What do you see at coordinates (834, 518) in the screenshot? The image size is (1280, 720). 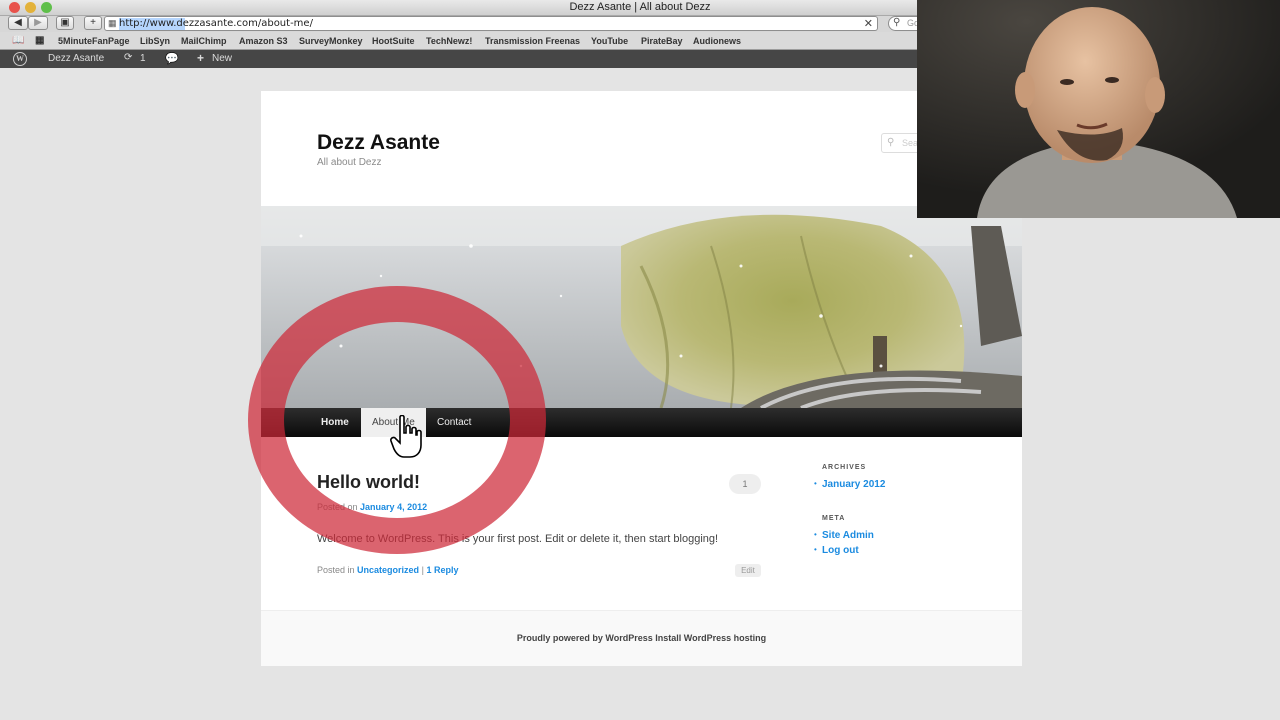 I see `meta-widget-title: META` at bounding box center [834, 518].